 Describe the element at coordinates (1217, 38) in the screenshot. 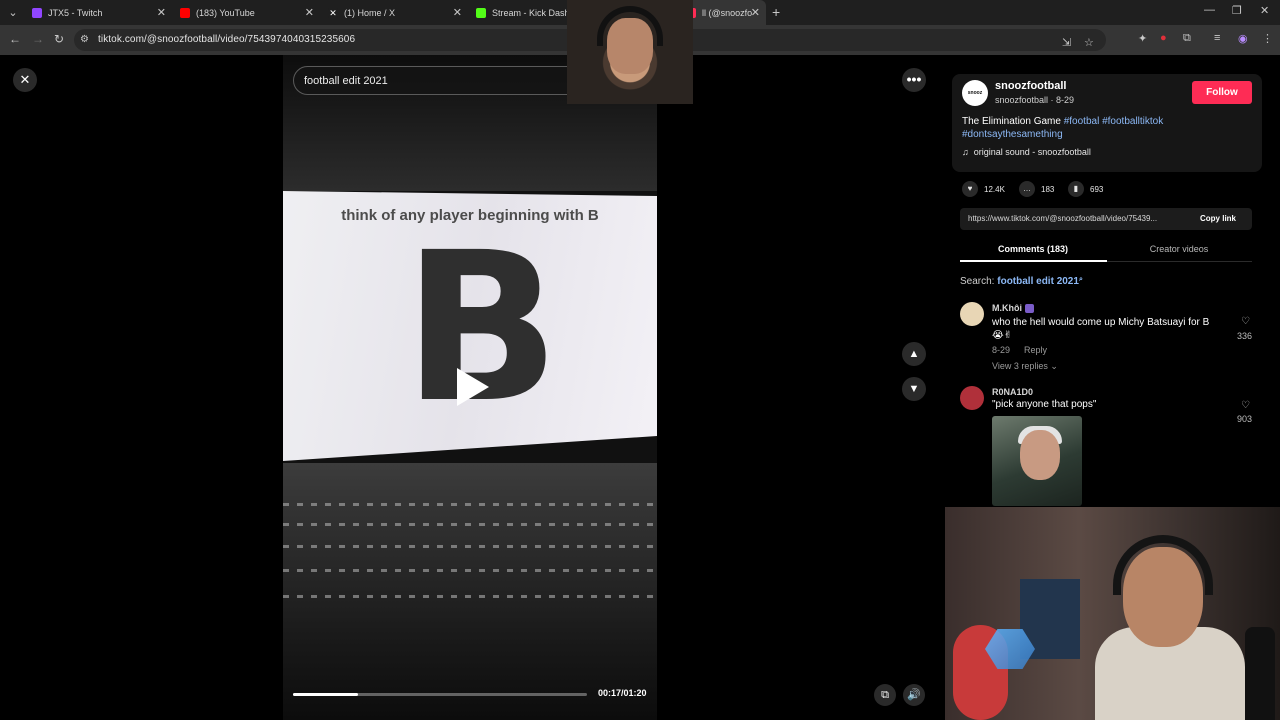

I see `media-controls-icon: ≡` at that location.